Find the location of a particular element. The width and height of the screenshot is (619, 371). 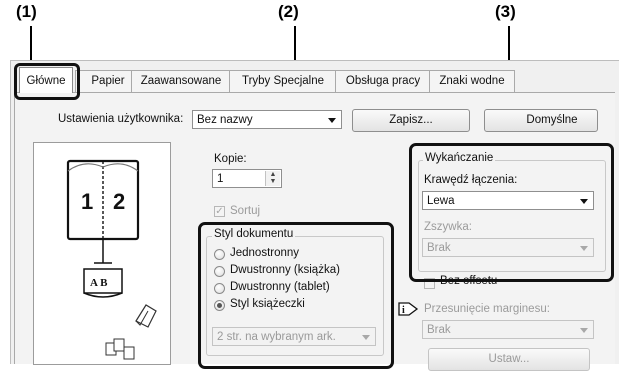

callout-1: (1) is located at coordinates (26, 11).